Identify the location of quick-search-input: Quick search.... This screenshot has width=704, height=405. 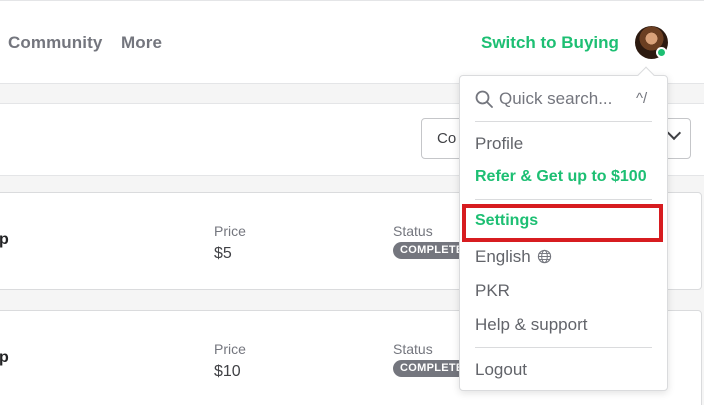
(555, 99).